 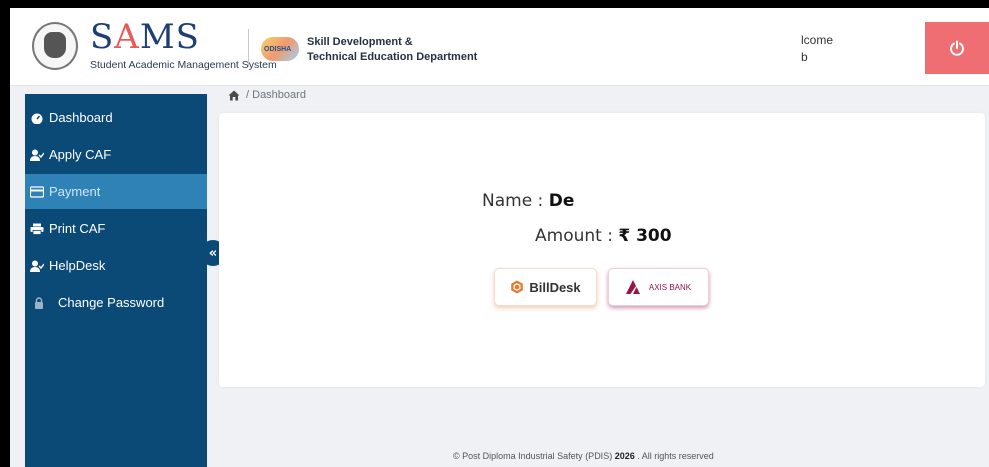 I want to click on sidebar-item-change-password: Change Password, so click(x=116, y=302).